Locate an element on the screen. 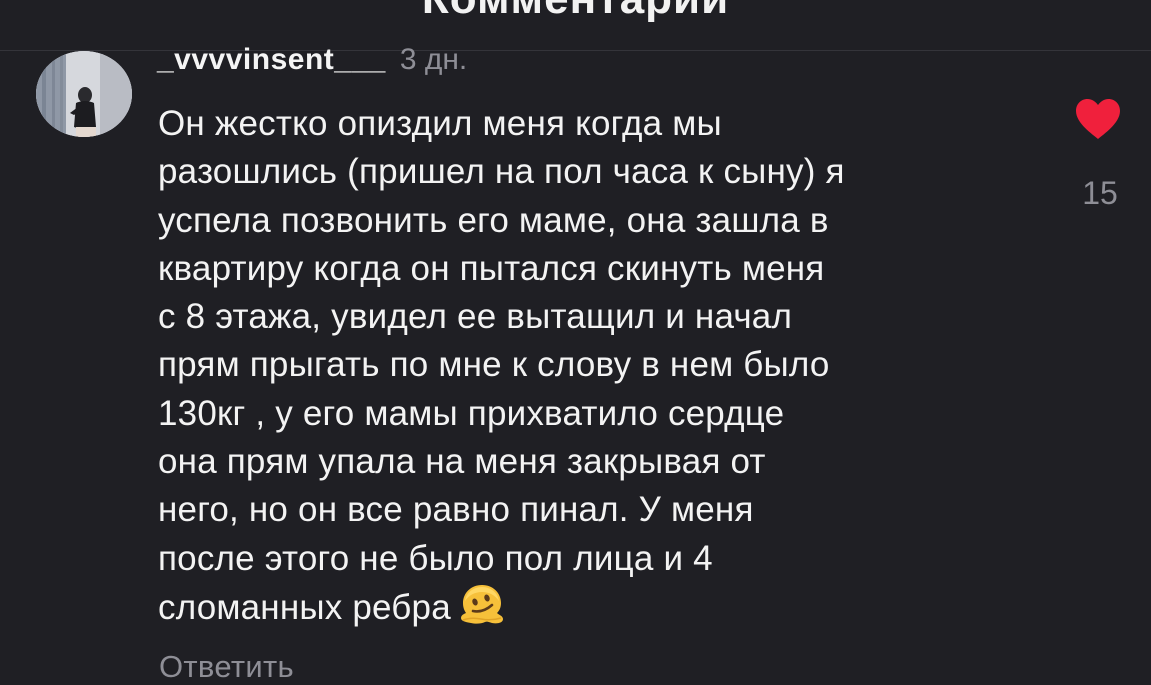  timestamp: 3 дн. is located at coordinates (433, 59).